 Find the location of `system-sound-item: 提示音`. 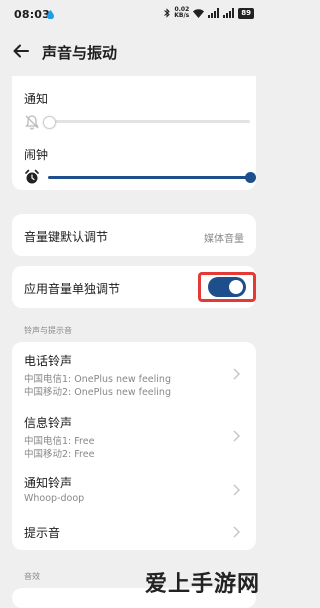

system-sound-item: 提示音 is located at coordinates (134, 531).